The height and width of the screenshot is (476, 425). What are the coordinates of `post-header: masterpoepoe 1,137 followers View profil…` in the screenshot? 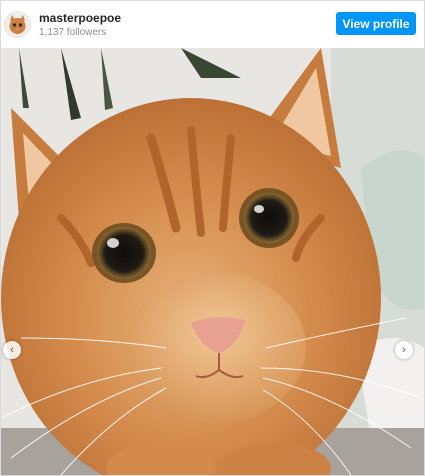 It's located at (212, 24).